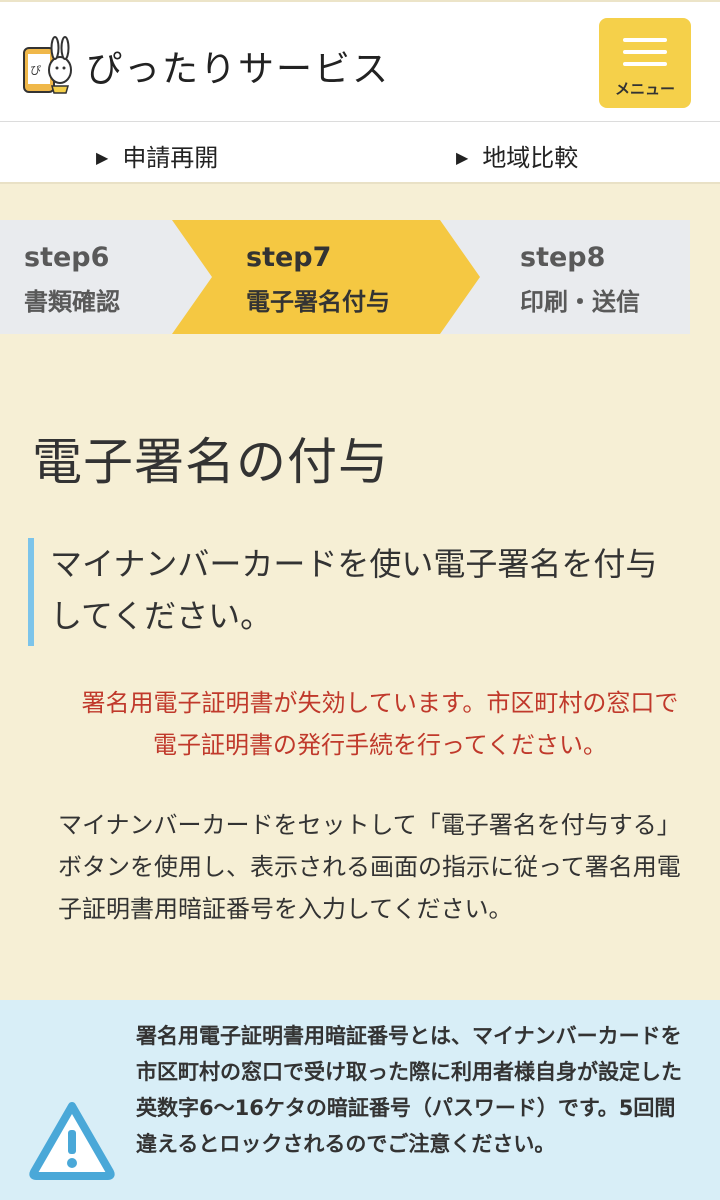  What do you see at coordinates (360, 153) in the screenshot?
I see `sub-navigation: ▶ 申請再開 ▶ 地域比較` at bounding box center [360, 153].